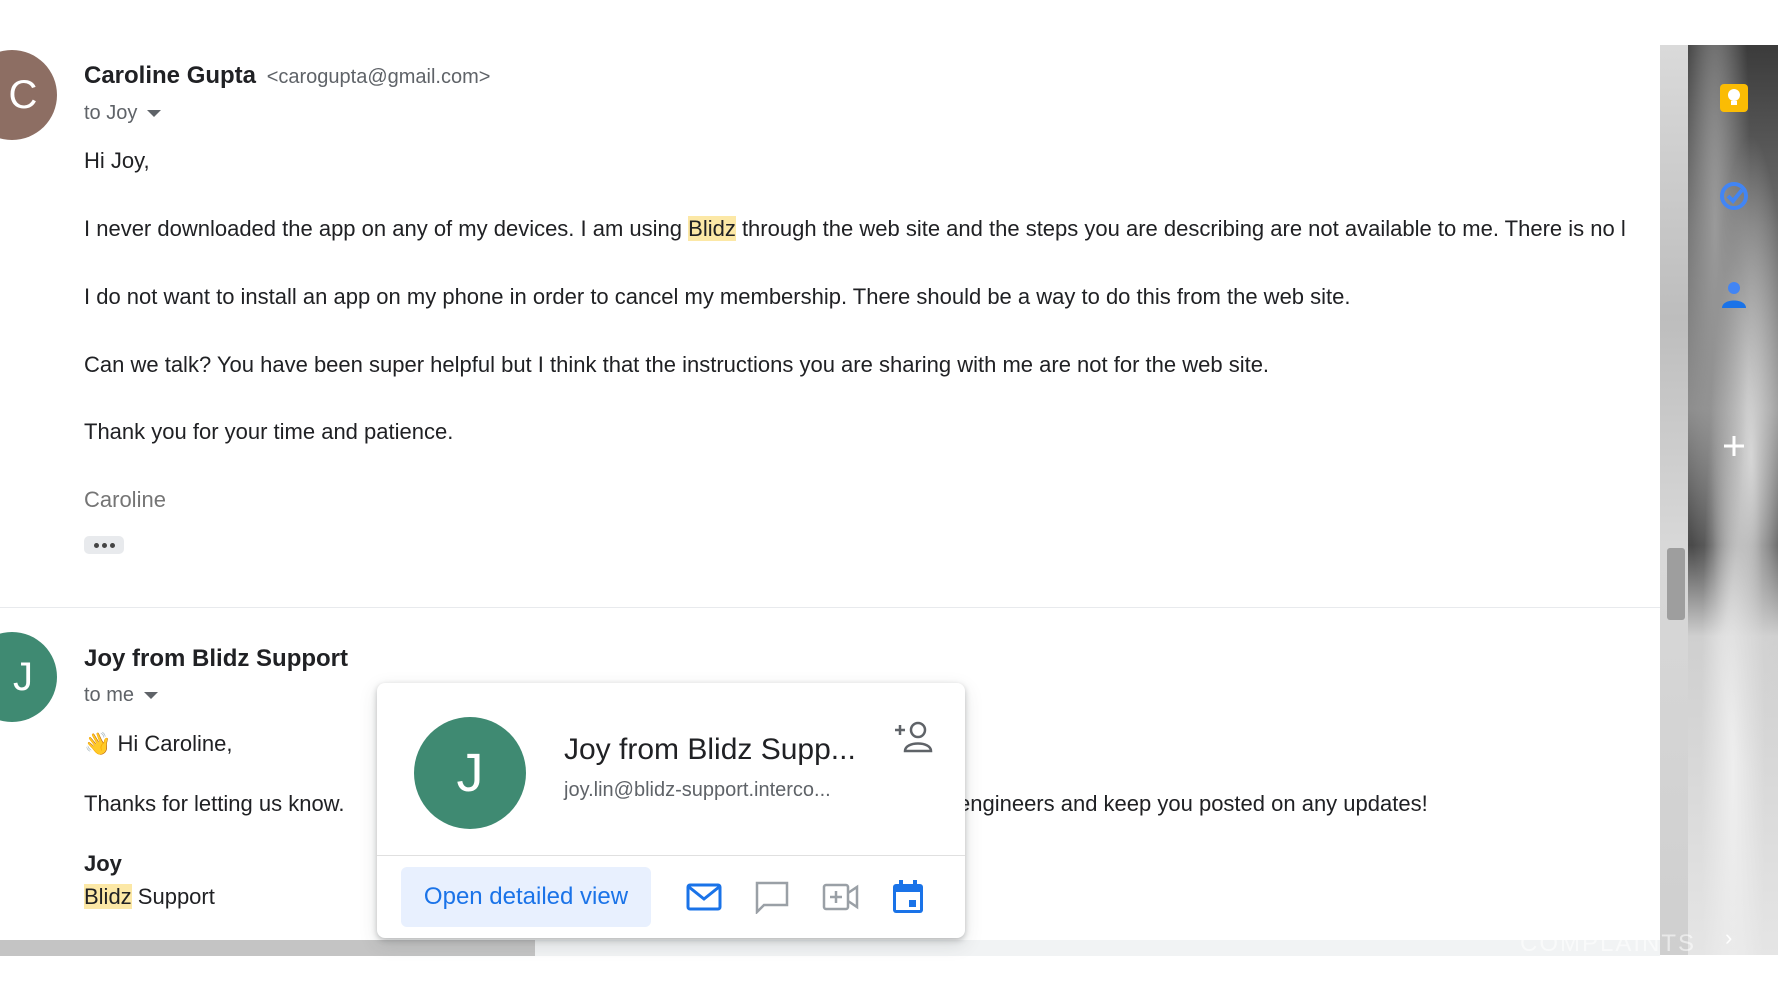 This screenshot has width=1778, height=1000. I want to click on vertical-scrollbar-thumb, so click(1676, 584).